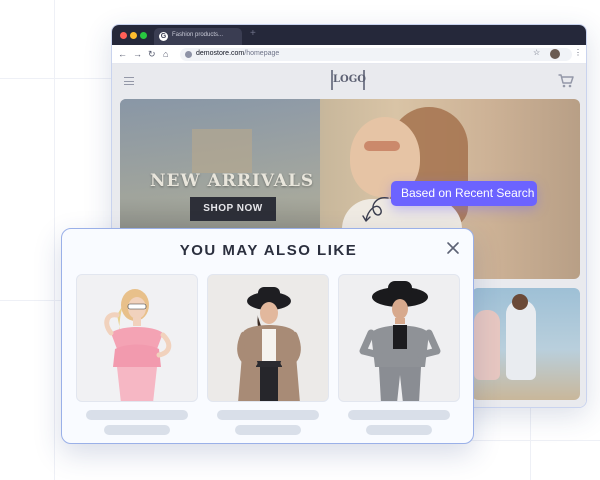 The image size is (600, 480). What do you see at coordinates (348, 80) in the screenshot?
I see `store-logo: LOGO` at bounding box center [348, 80].